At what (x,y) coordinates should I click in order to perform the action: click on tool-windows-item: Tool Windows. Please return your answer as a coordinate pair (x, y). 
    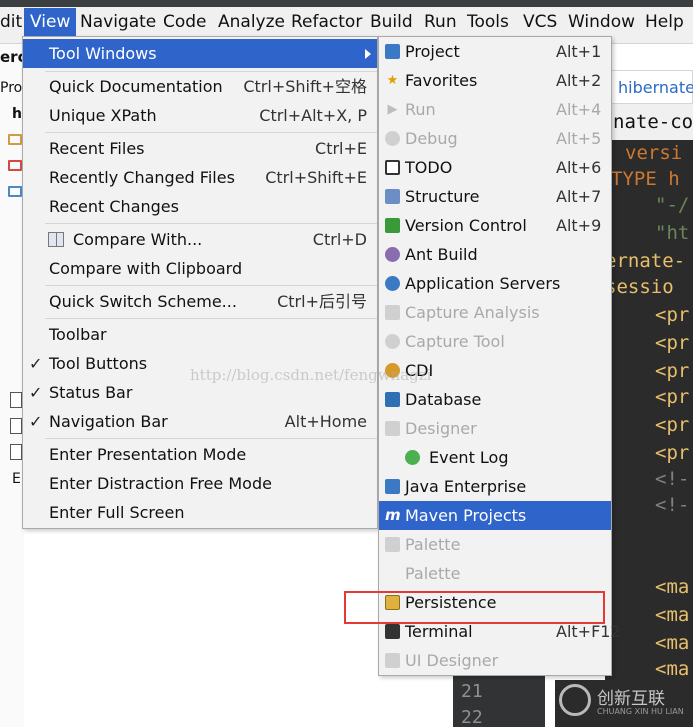
    Looking at the image, I should click on (200, 53).